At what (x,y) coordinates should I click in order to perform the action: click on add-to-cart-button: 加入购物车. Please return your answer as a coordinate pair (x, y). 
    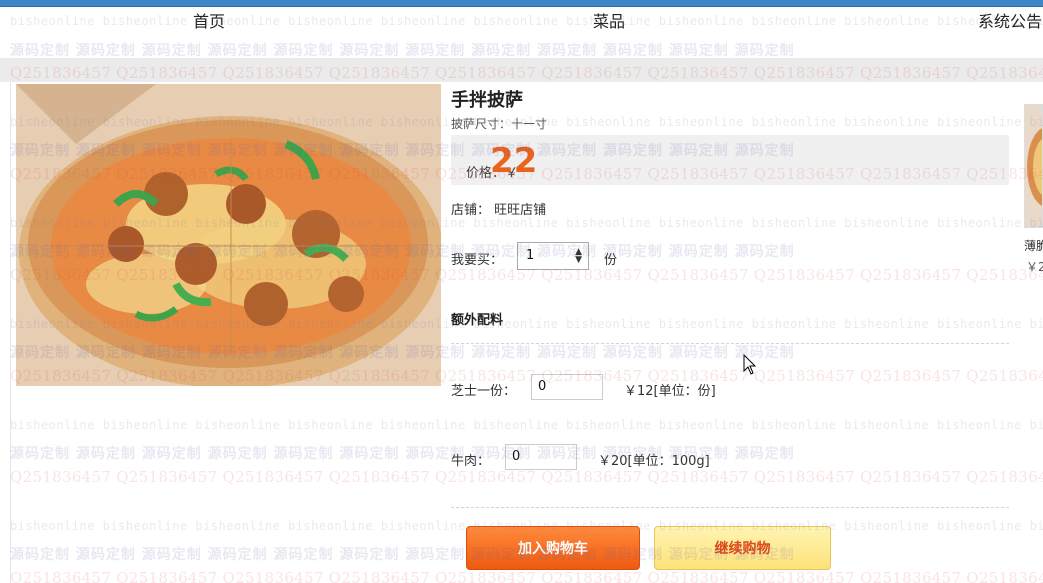
    Looking at the image, I should click on (553, 548).